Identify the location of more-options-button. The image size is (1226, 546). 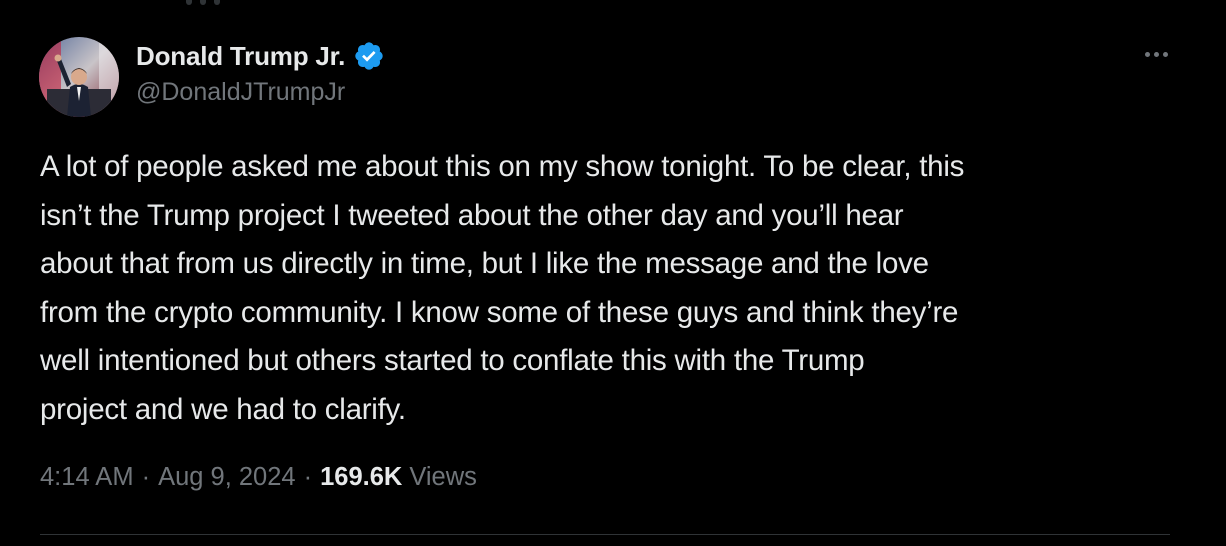
(1156, 54).